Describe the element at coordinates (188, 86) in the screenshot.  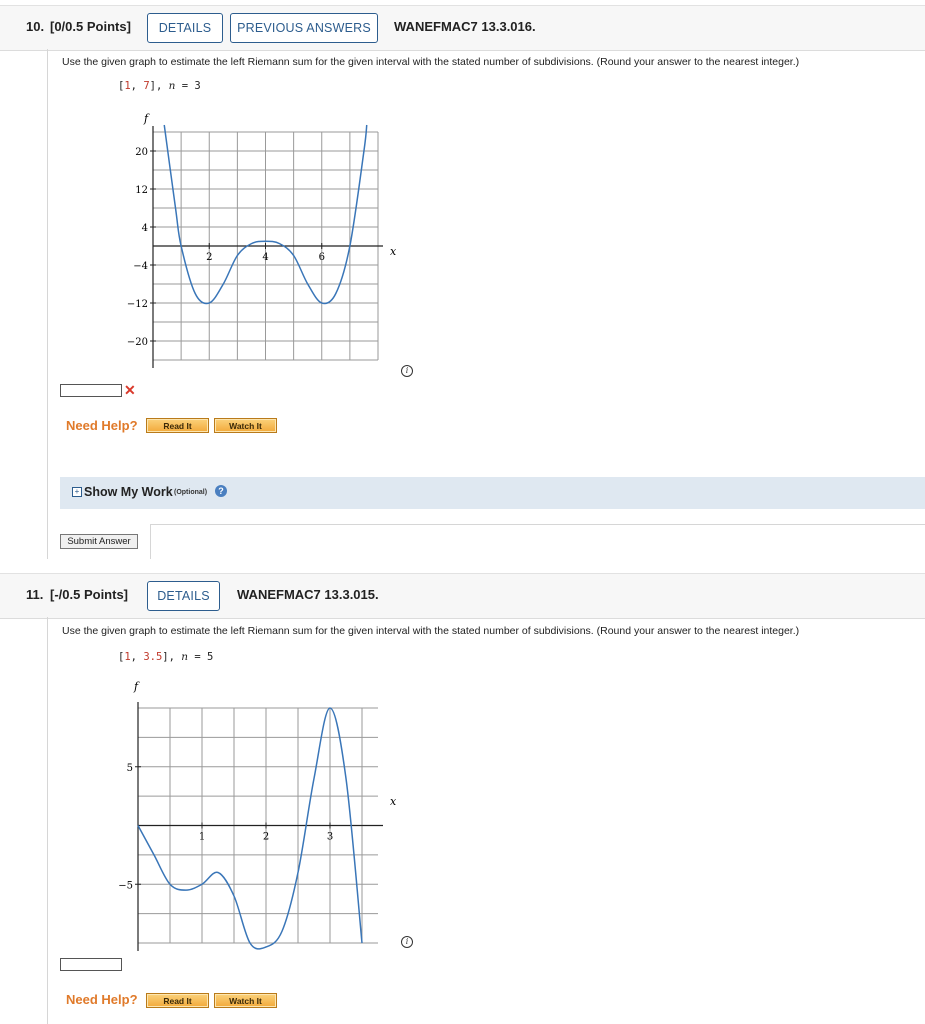
I see `n-value: = 3` at that location.